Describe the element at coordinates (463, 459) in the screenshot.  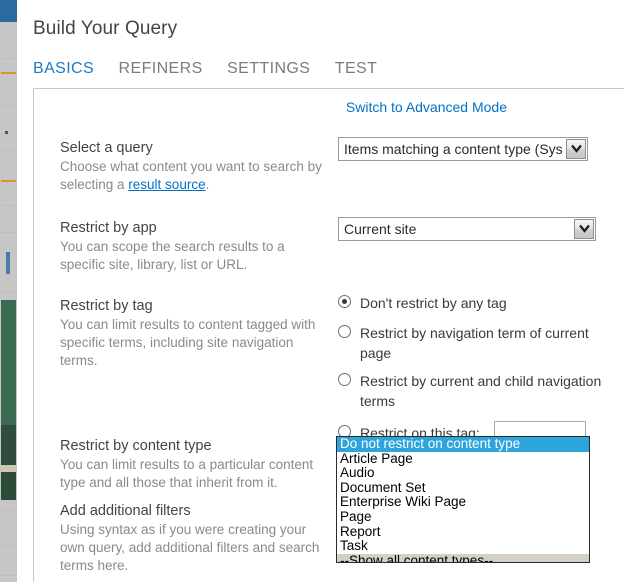
I see `list-item: Article Page` at that location.